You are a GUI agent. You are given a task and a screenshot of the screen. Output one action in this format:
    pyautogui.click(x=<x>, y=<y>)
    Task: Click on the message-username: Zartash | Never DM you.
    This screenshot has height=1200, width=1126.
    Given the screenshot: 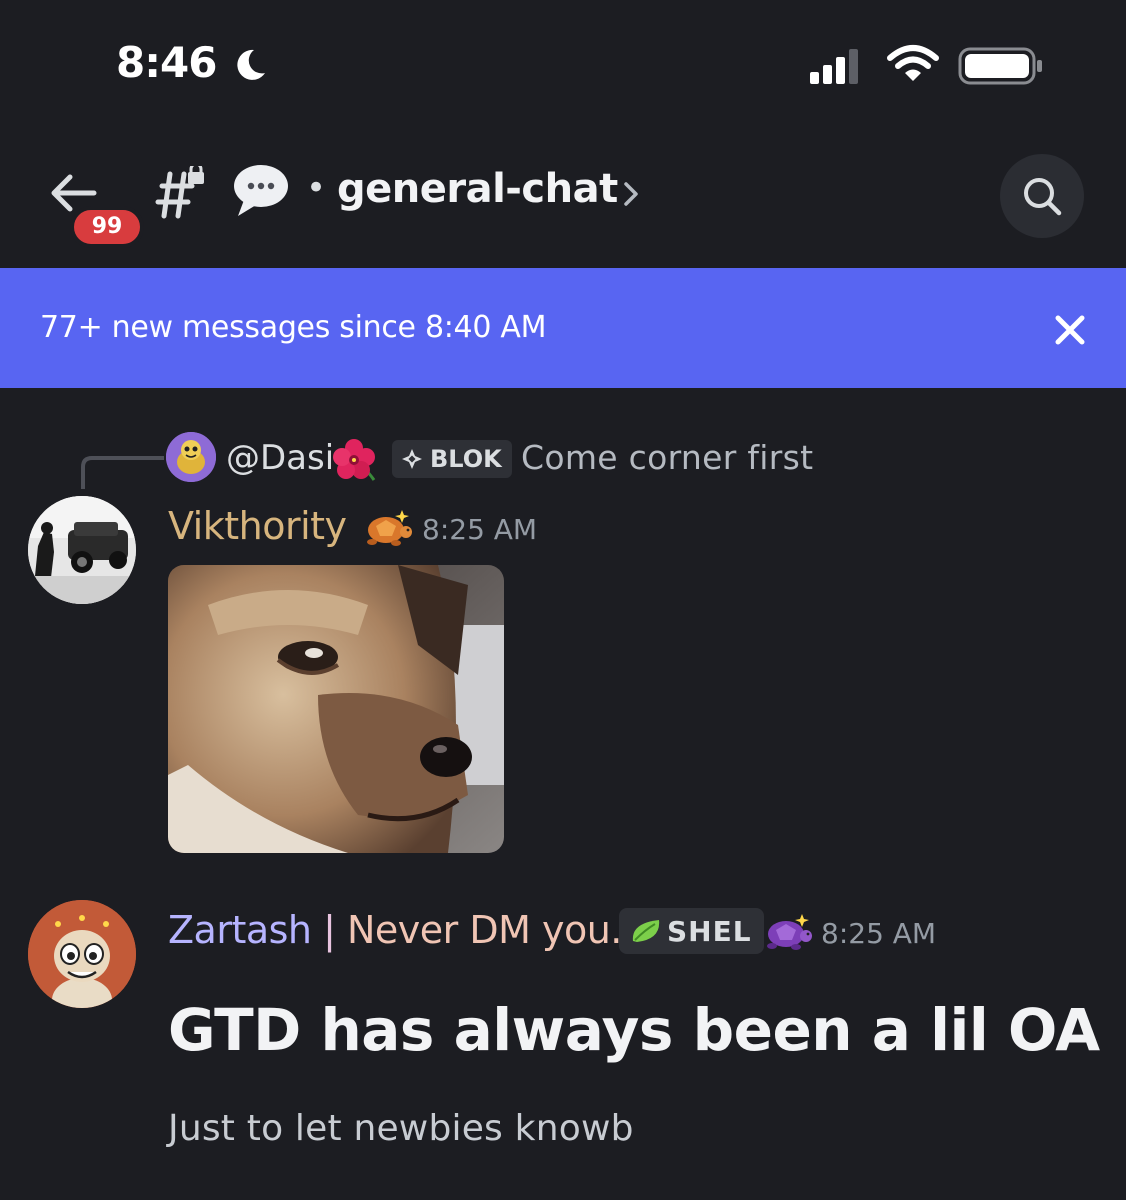 What is the action you would take?
    pyautogui.click(x=395, y=930)
    